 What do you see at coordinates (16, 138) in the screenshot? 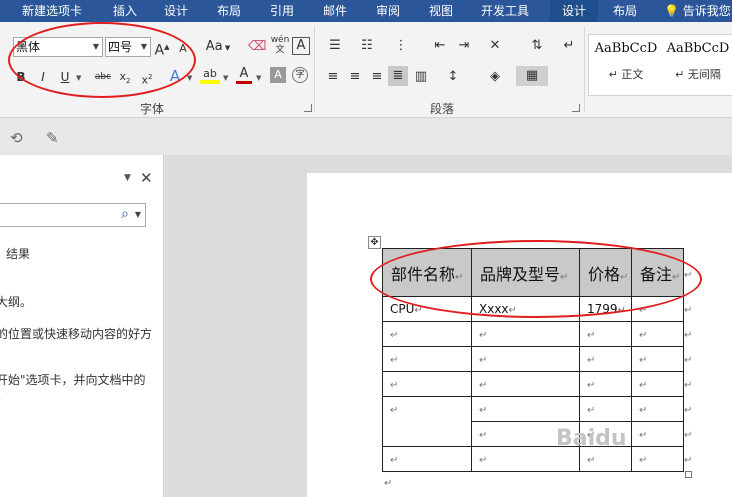
I see `refresh-icon: ⟲` at bounding box center [16, 138].